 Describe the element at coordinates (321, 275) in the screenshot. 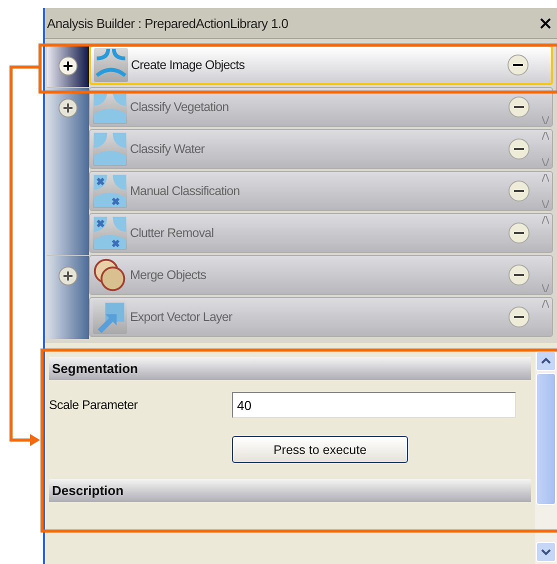

I see `action-card: Merge Objects` at that location.